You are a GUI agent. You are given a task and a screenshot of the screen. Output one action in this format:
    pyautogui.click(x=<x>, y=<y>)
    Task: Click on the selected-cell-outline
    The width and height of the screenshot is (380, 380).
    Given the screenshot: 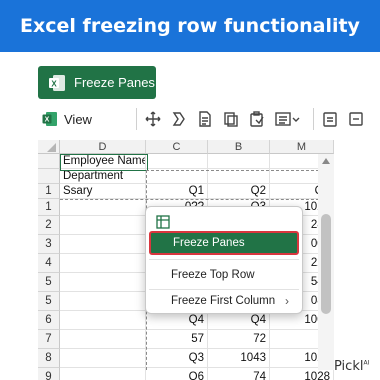 What is the action you would take?
    pyautogui.click(x=104, y=162)
    